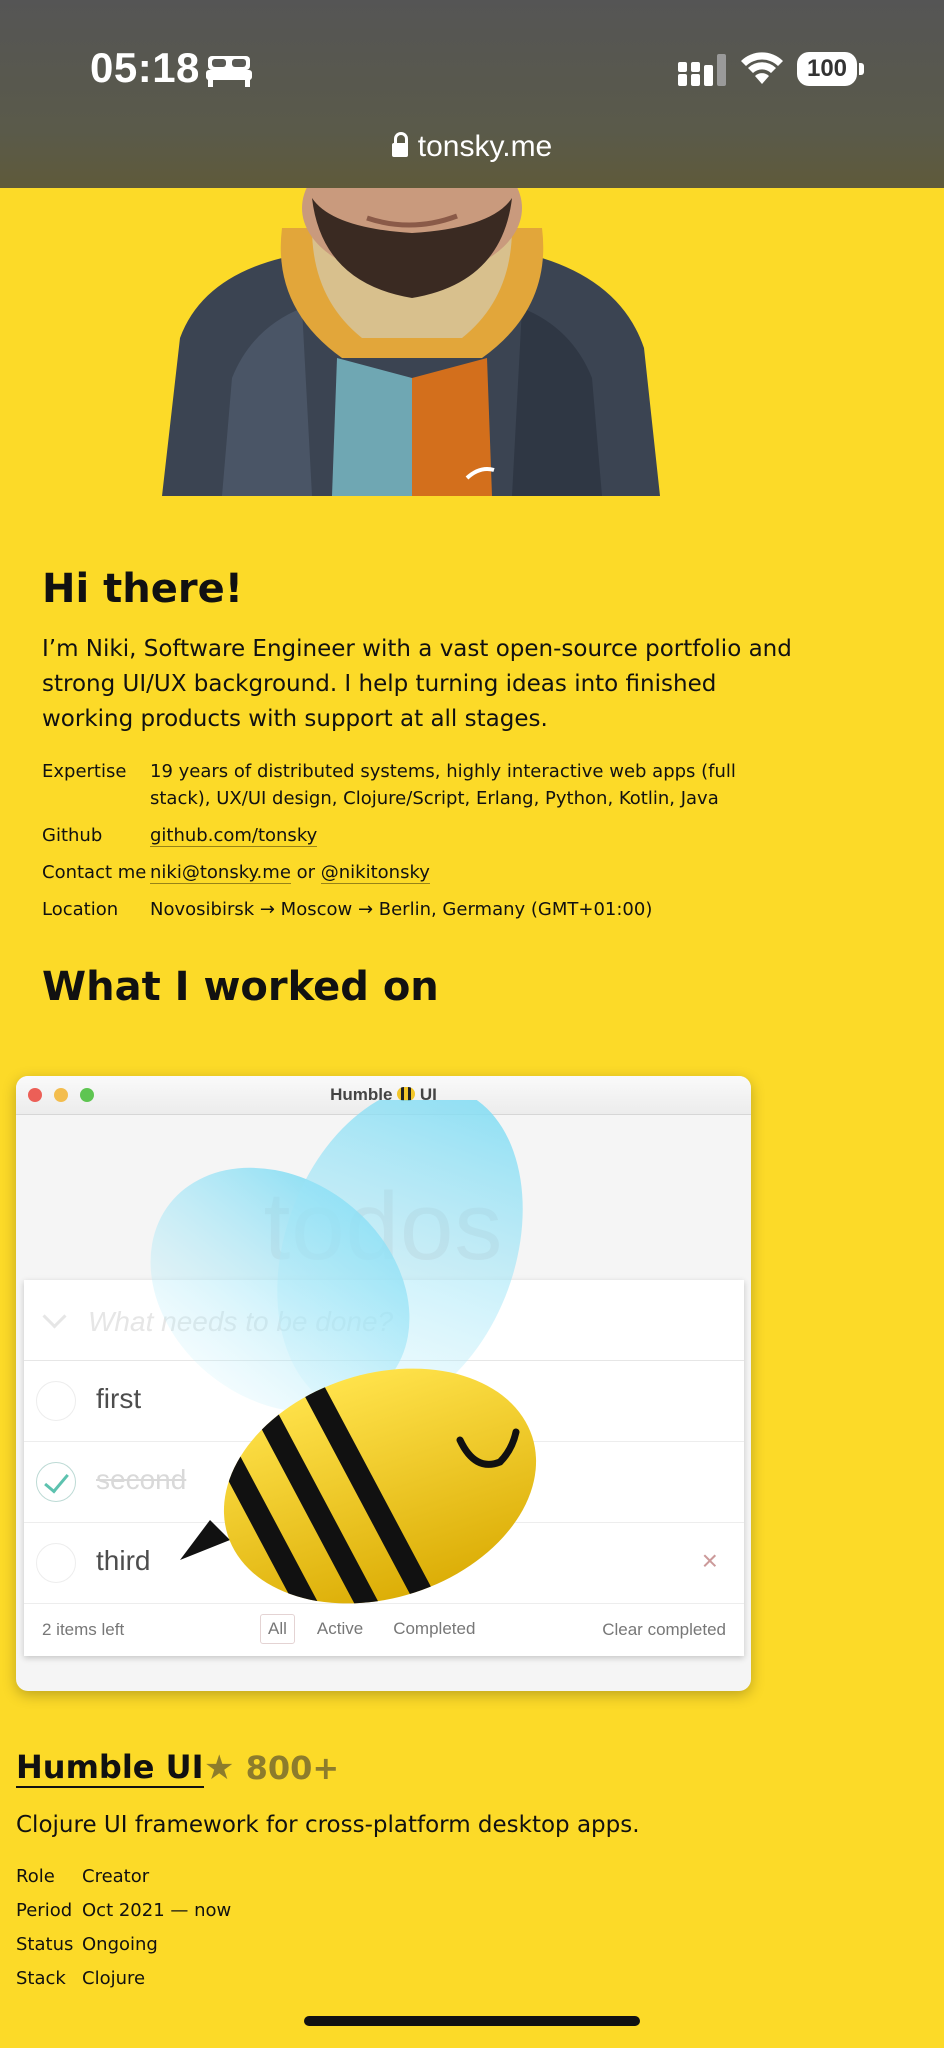 The height and width of the screenshot is (2048, 944). I want to click on meta-row: Role Creator, so click(83, 1876).